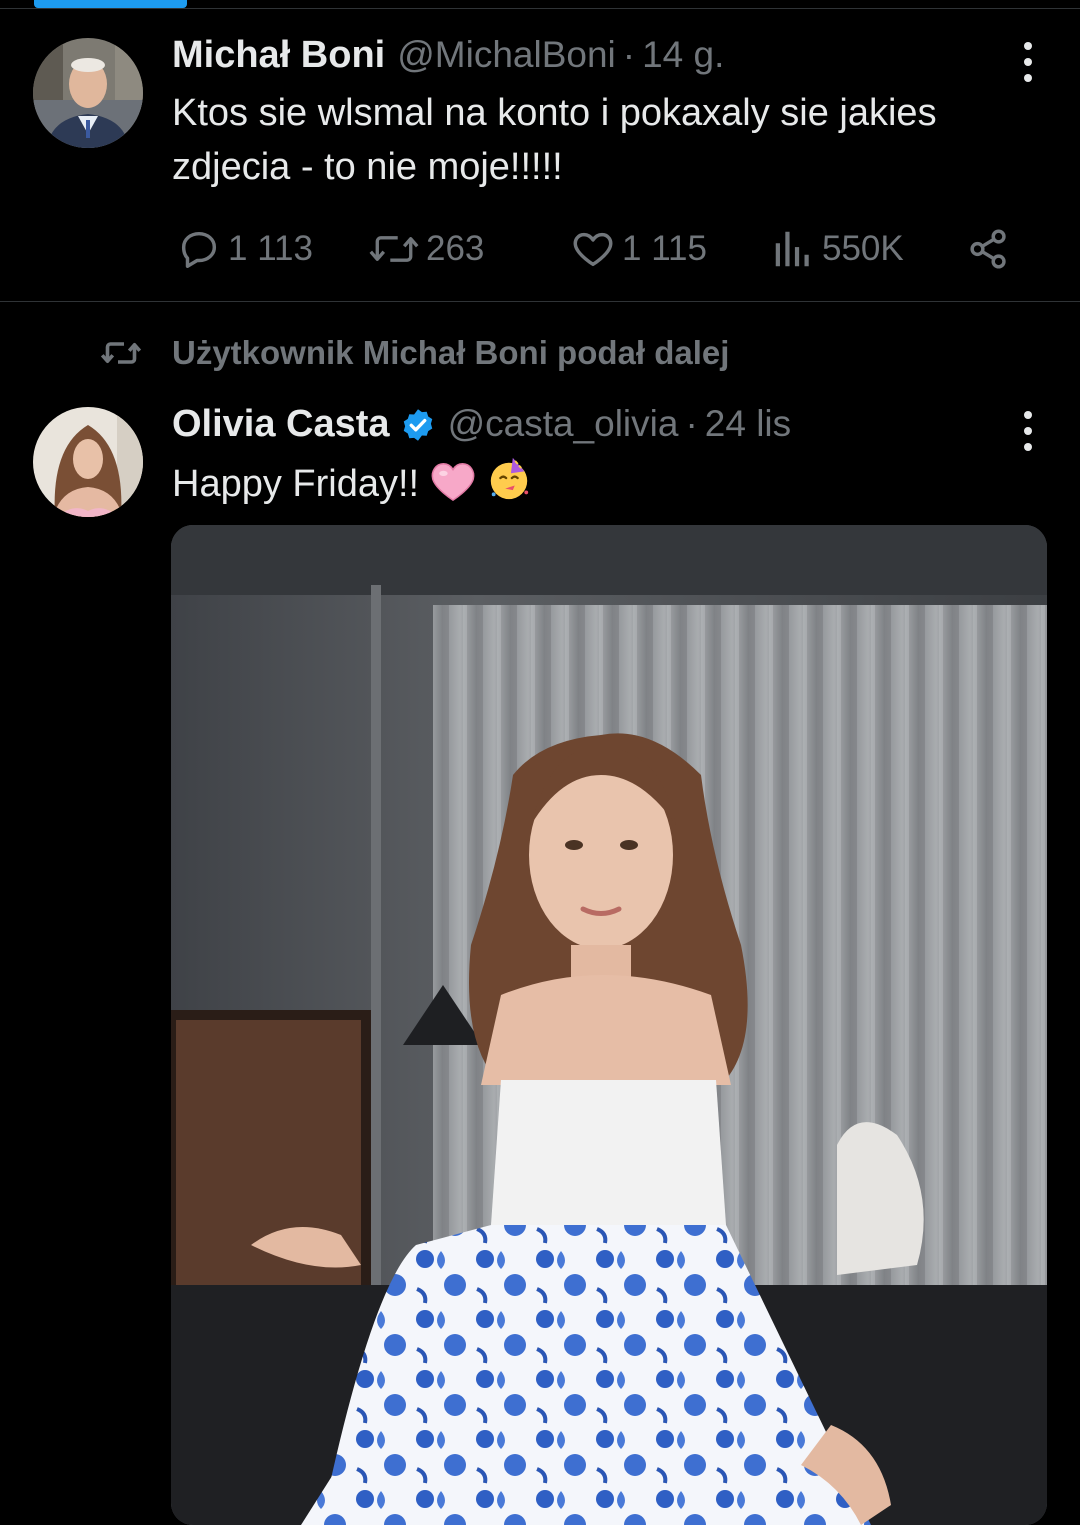  I want to click on tweet-text: Happy Friday!!, so click(296, 484).